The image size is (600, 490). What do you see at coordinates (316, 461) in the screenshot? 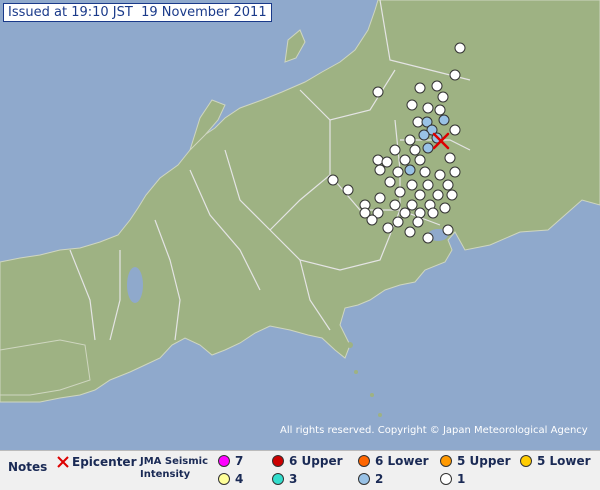
I see `legend-label-2: 6 Upper` at bounding box center [316, 461].